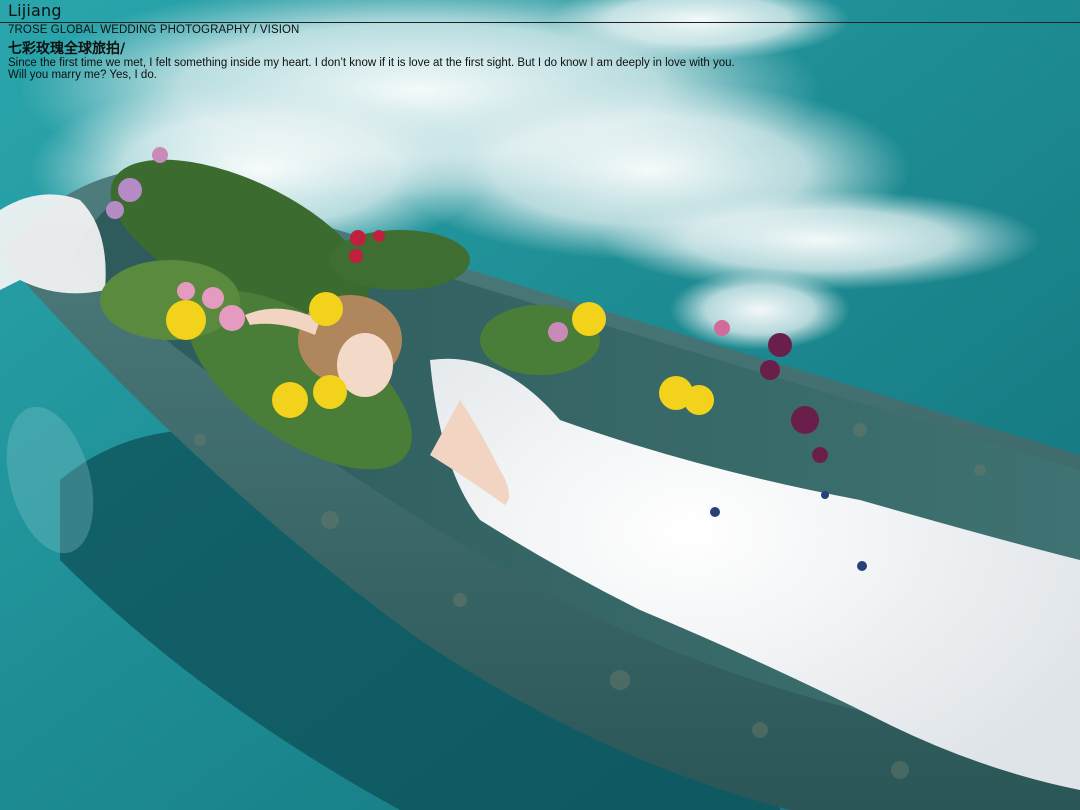 The image size is (1080, 810). What do you see at coordinates (82, 75) in the screenshot?
I see `quote-line-2: Will you marry me? Yes, I do.` at bounding box center [82, 75].